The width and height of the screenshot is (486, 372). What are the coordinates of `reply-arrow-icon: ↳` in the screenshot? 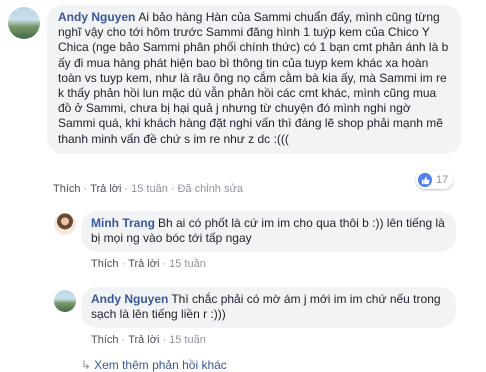 It's located at (86, 365).